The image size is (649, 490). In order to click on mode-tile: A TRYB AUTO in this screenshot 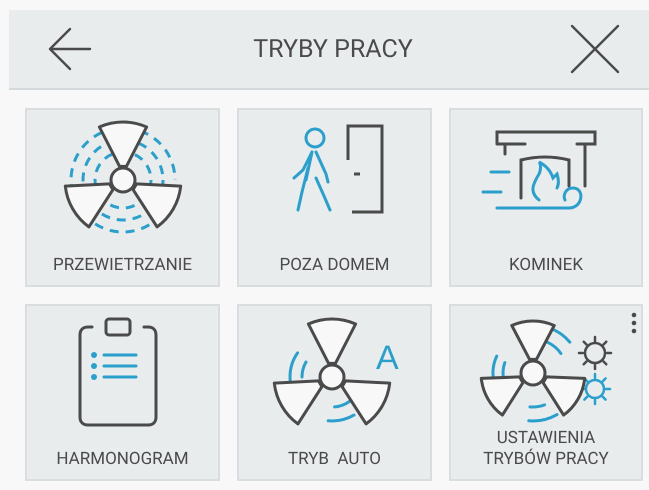, I will do `click(334, 392)`.